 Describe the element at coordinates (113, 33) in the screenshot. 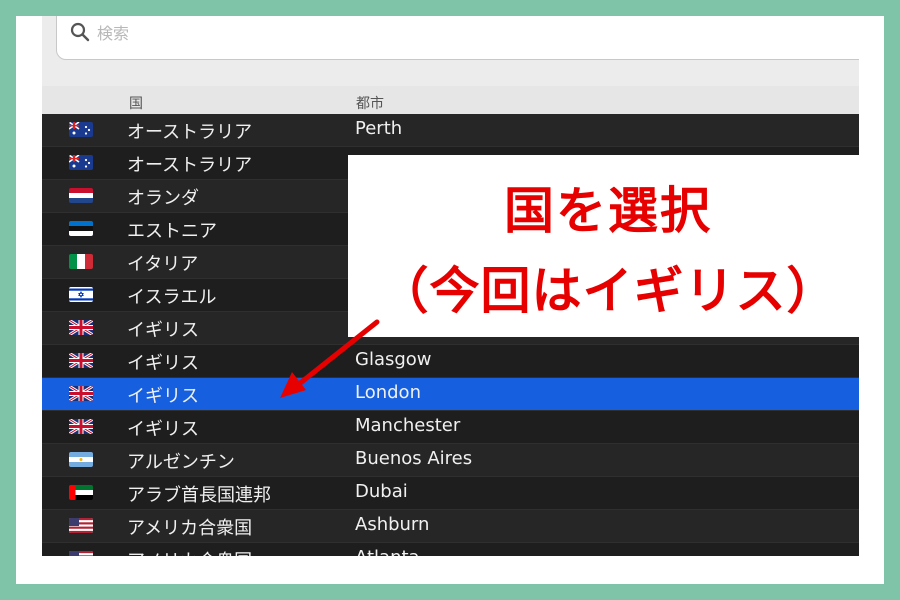

I see `search-placeholder: 検索` at that location.